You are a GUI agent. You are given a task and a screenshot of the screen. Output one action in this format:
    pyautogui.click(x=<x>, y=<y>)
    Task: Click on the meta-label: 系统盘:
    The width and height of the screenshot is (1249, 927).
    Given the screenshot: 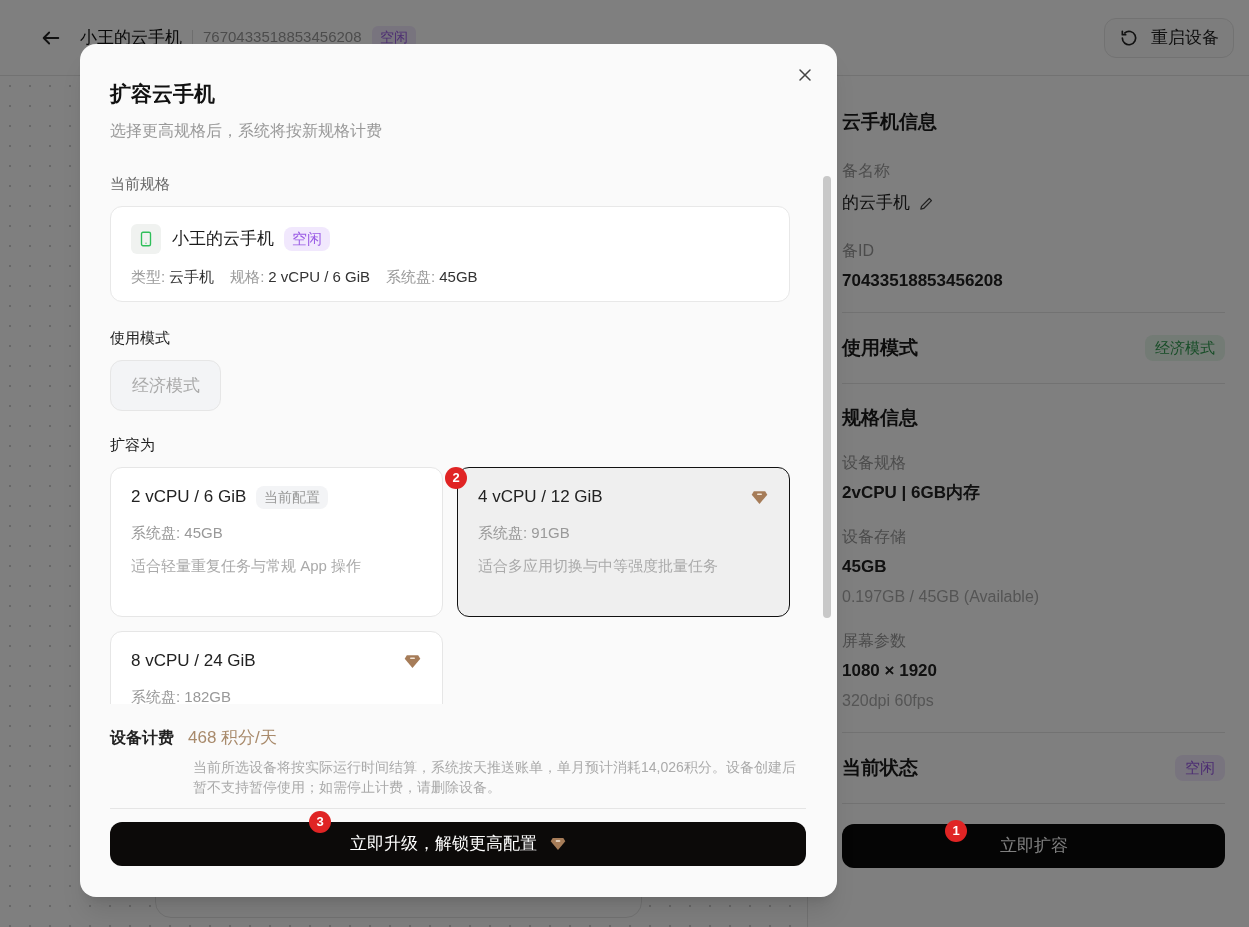 What is the action you would take?
    pyautogui.click(x=411, y=276)
    